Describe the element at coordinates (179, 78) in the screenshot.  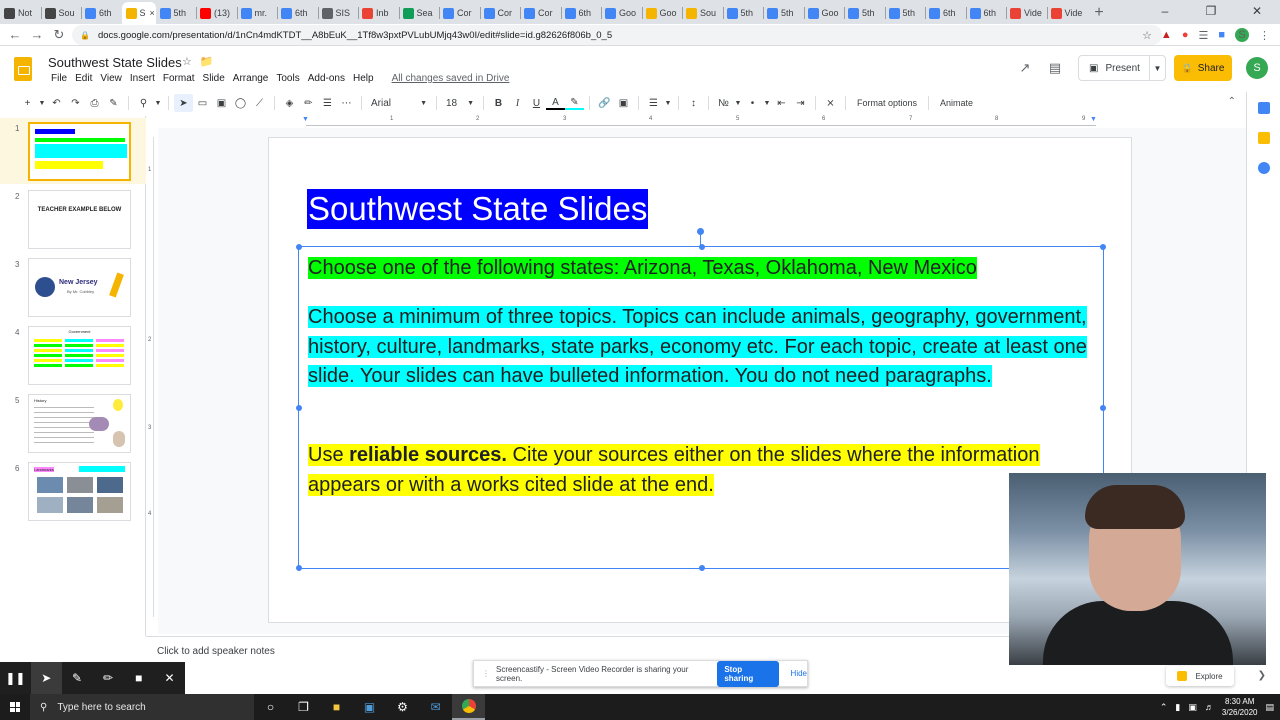
I see `menu-format: Format` at that location.